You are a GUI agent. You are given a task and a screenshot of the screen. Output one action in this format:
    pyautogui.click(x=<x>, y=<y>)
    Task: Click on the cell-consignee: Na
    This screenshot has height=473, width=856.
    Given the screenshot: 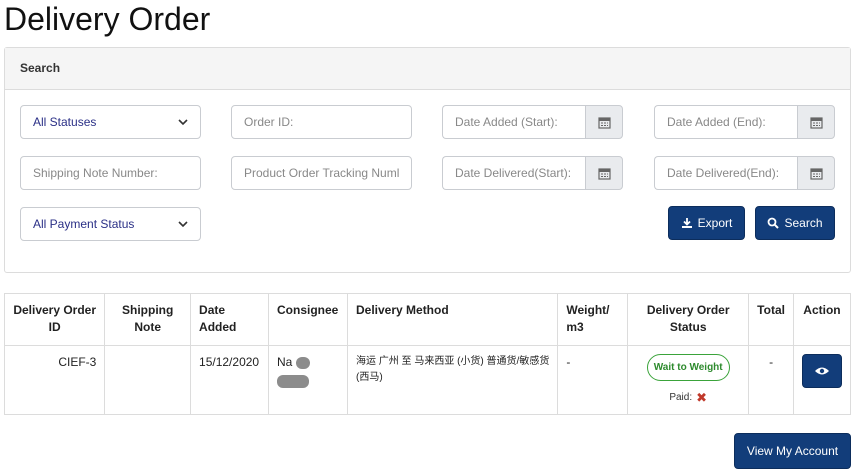 What is the action you would take?
    pyautogui.click(x=308, y=380)
    